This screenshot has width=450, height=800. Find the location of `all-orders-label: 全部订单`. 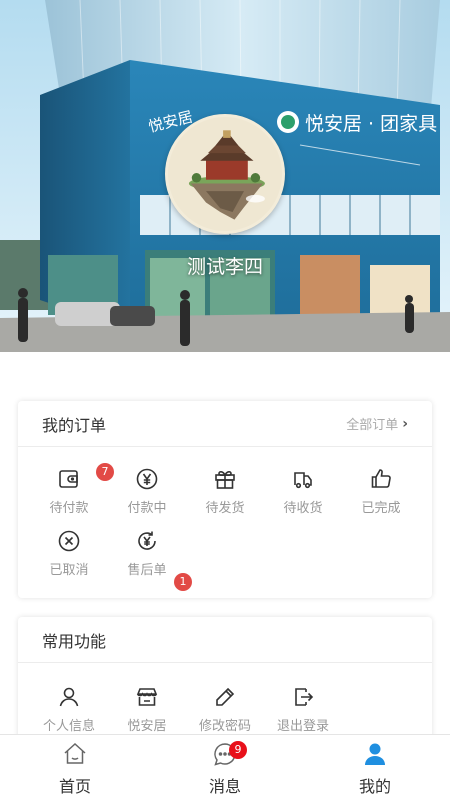

all-orders-label: 全部订单 is located at coordinates (372, 425).